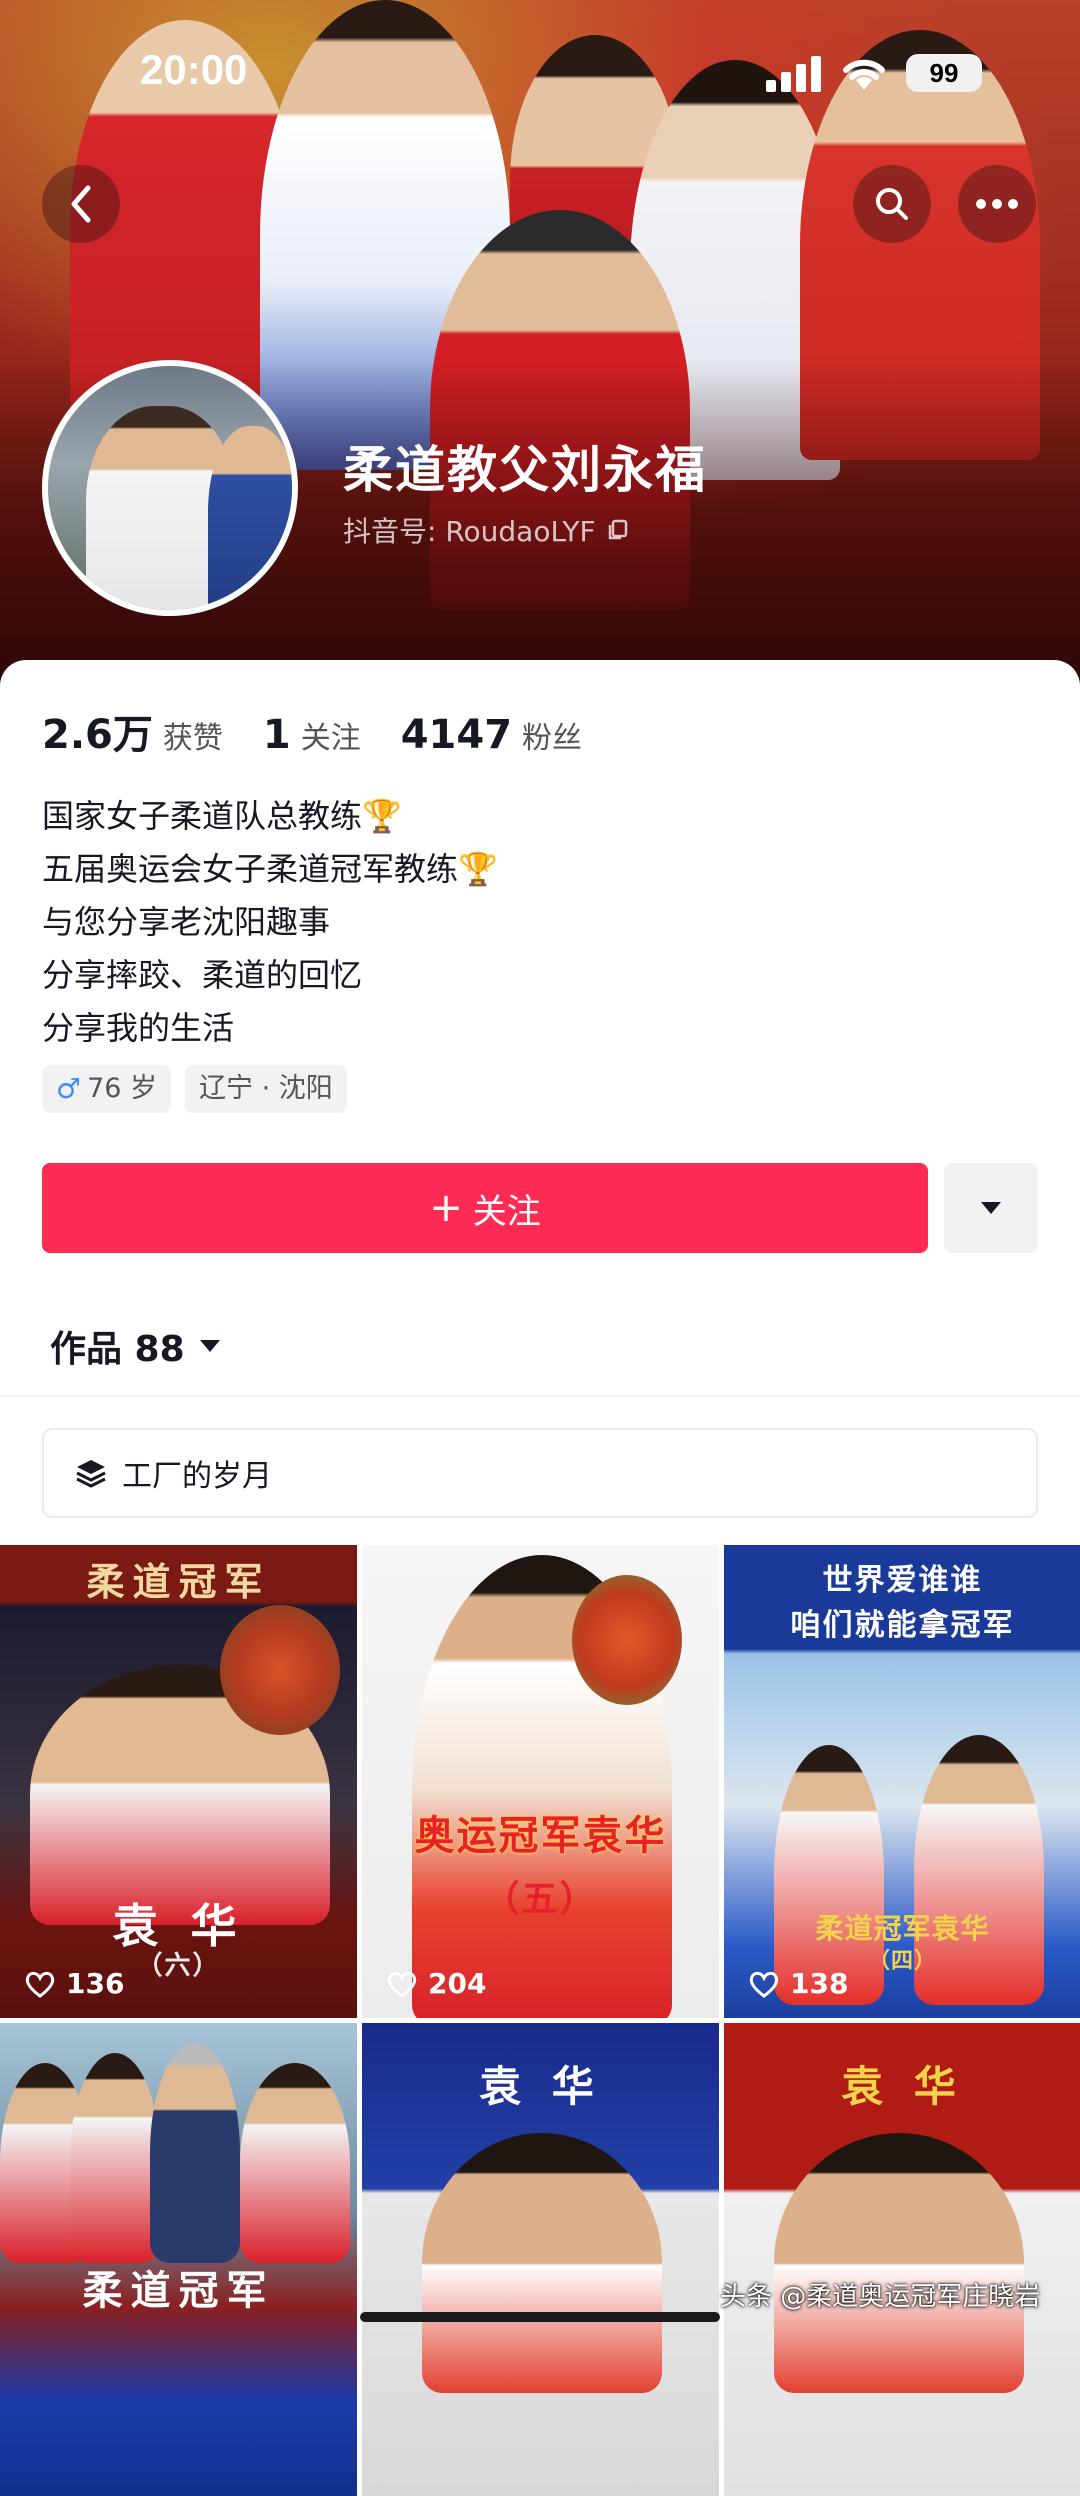 Image resolution: width=1080 pixels, height=2496 pixels. What do you see at coordinates (902, 1781) in the screenshot?
I see `video-tile: 世界爱谁谁 咱们就能拿冠军 柔道冠军袁华 （四） 138` at bounding box center [902, 1781].